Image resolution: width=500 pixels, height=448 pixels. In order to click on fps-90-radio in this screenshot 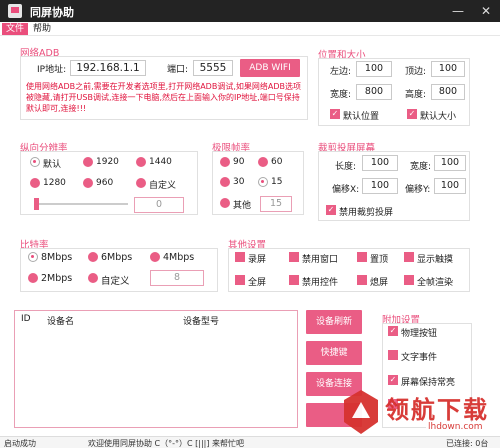, I will do `click(225, 162)`.